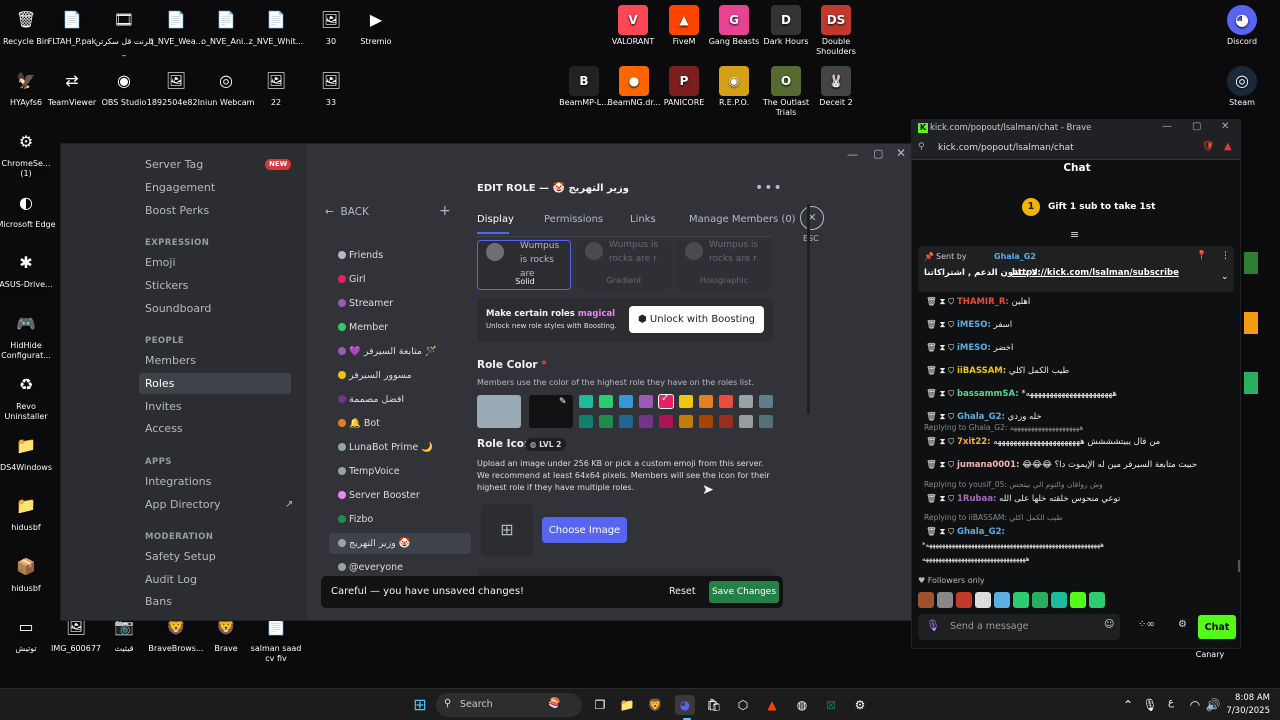 This screenshot has width=1280, height=720. Describe the element at coordinates (221, 164) in the screenshot. I see `sidebar-item-server-tag: Server Tag NEW` at that location.